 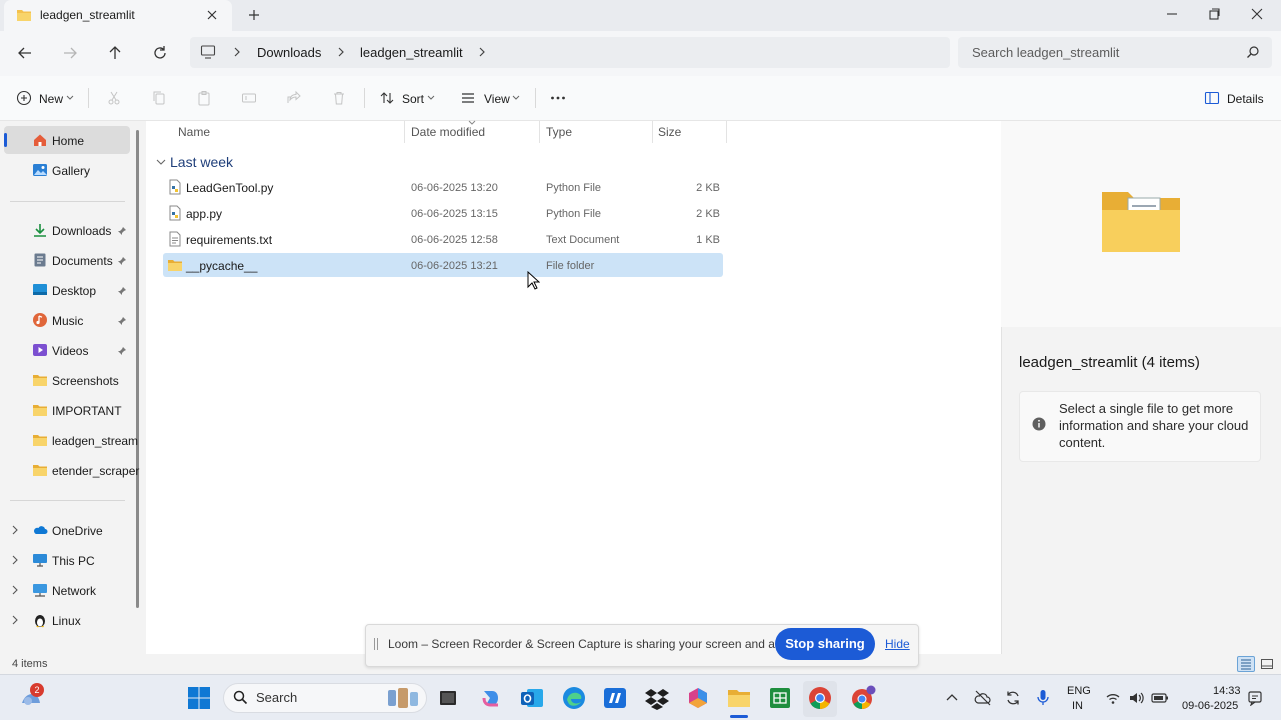 What do you see at coordinates (558, 98) in the screenshot?
I see `more-options-icon` at bounding box center [558, 98].